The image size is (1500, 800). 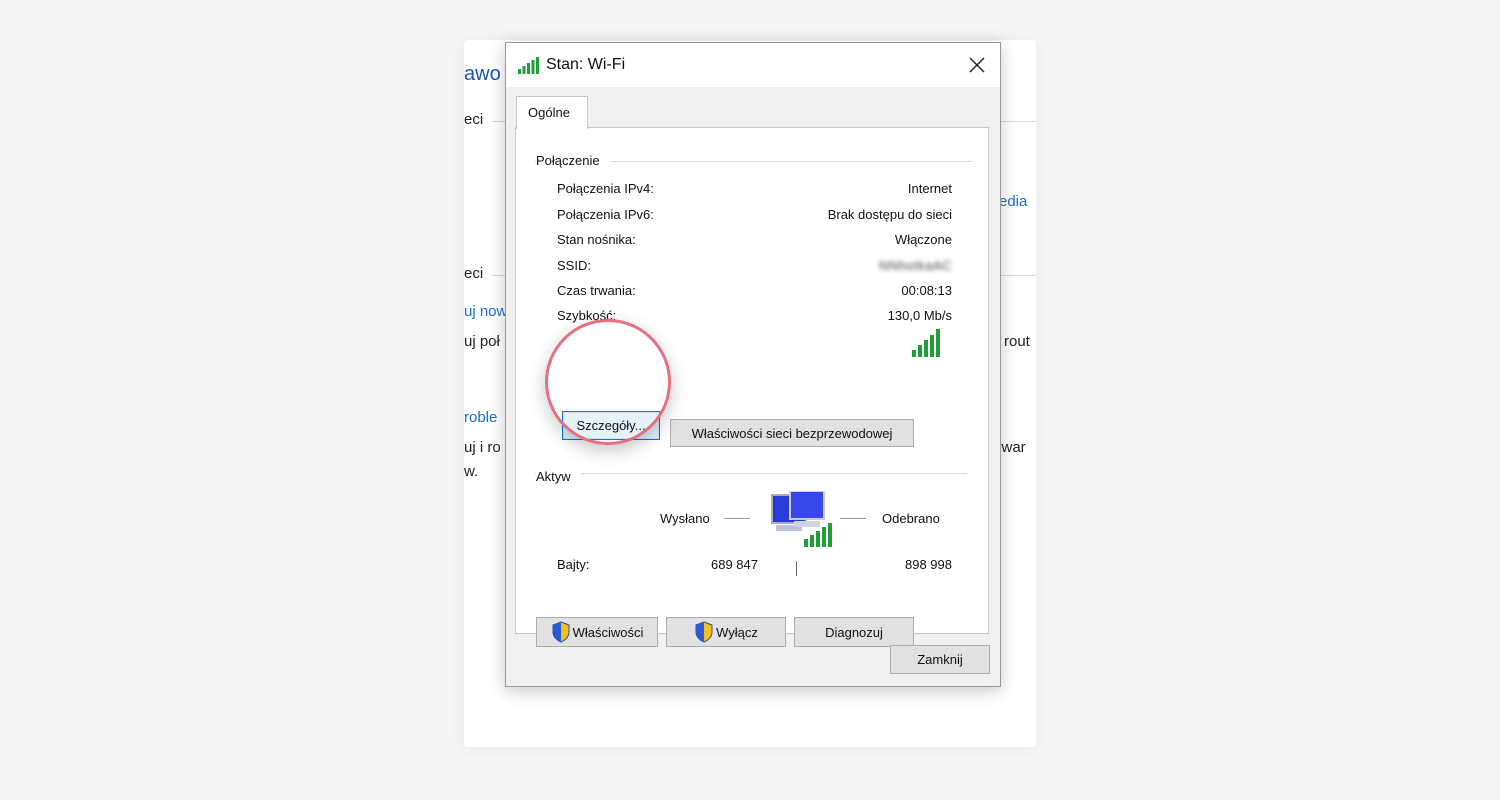 What do you see at coordinates (737, 518) in the screenshot?
I see `sent-connector-line` at bounding box center [737, 518].